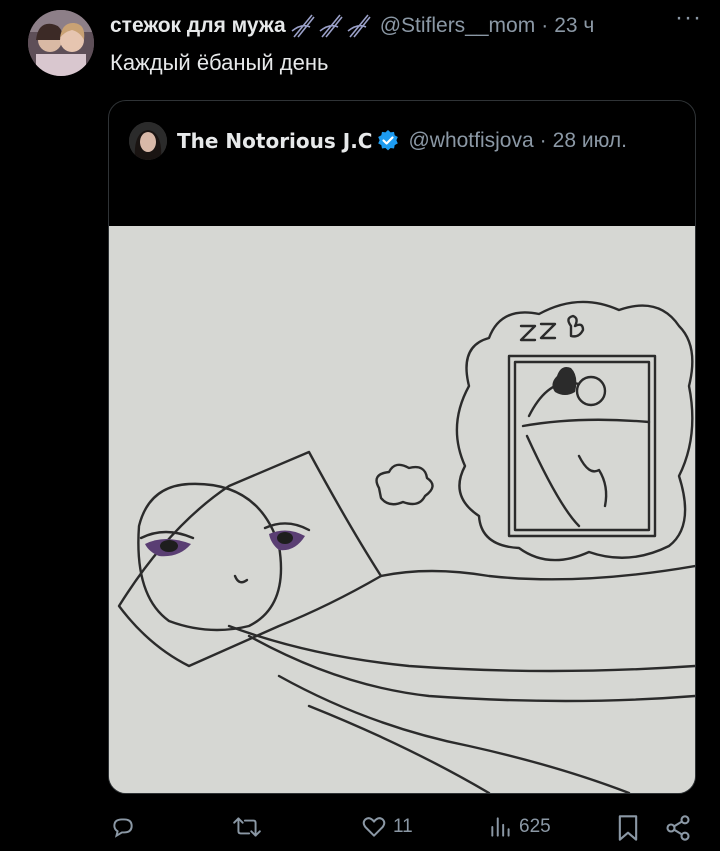 The height and width of the screenshot is (851, 720). Describe the element at coordinates (61, 43) in the screenshot. I see `author-avatar` at that location.